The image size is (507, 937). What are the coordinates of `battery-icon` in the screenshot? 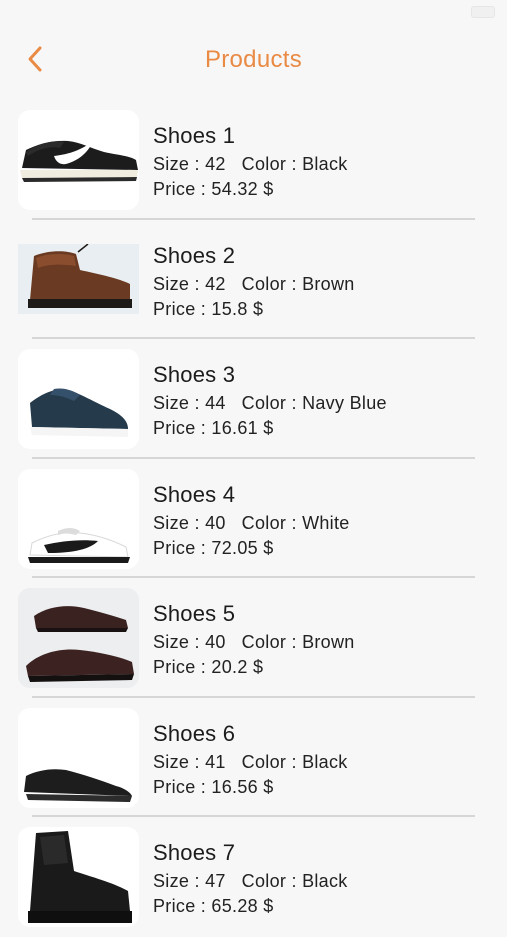 It's located at (483, 12).